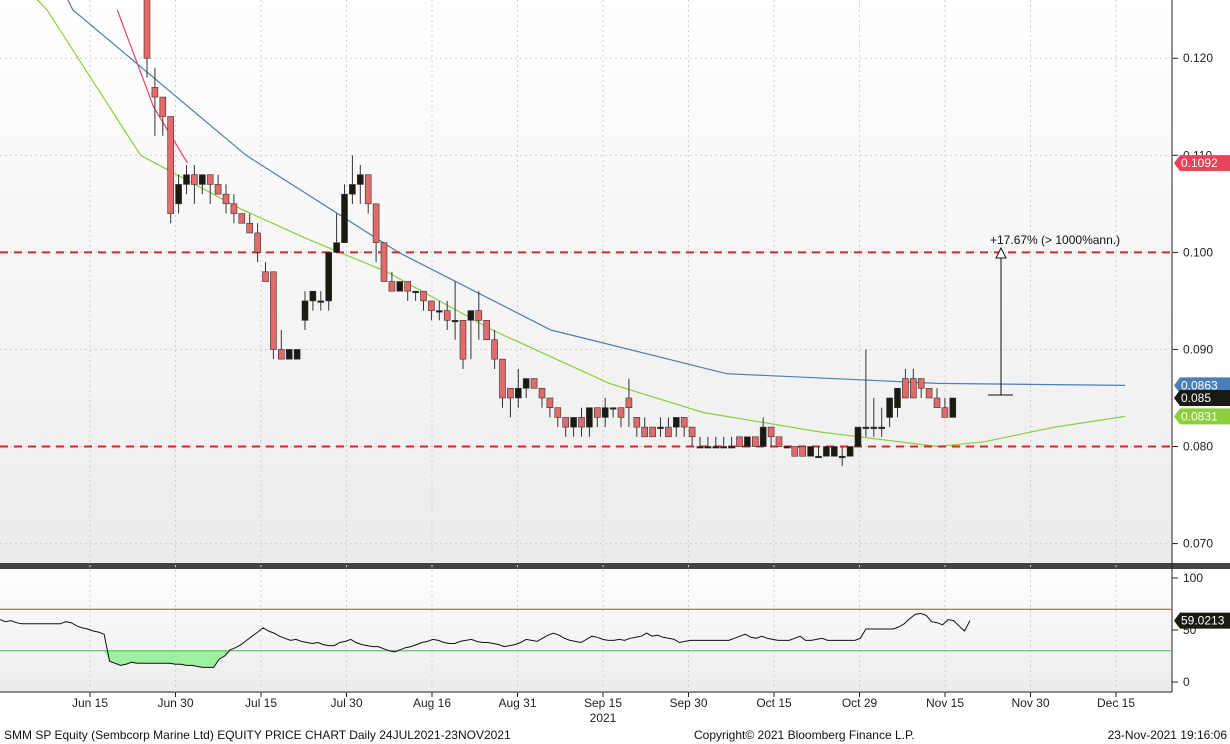  I want to click on ma-green-tag: 0.0831, so click(1199, 416).